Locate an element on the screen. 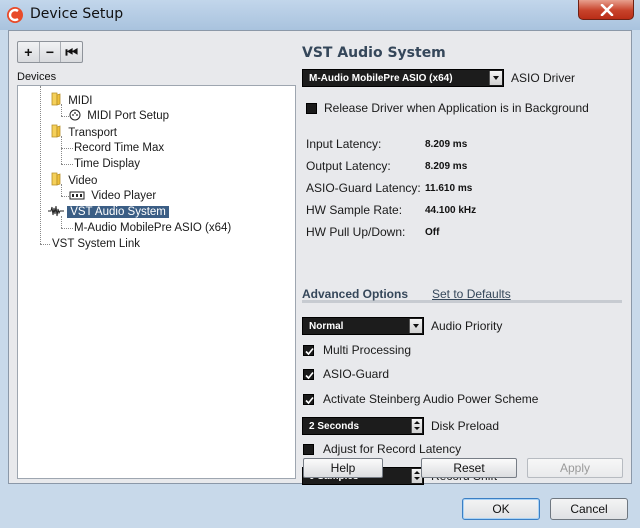 The width and height of the screenshot is (640, 528). disk-preload-value: 2 Seconds is located at coordinates (334, 426).